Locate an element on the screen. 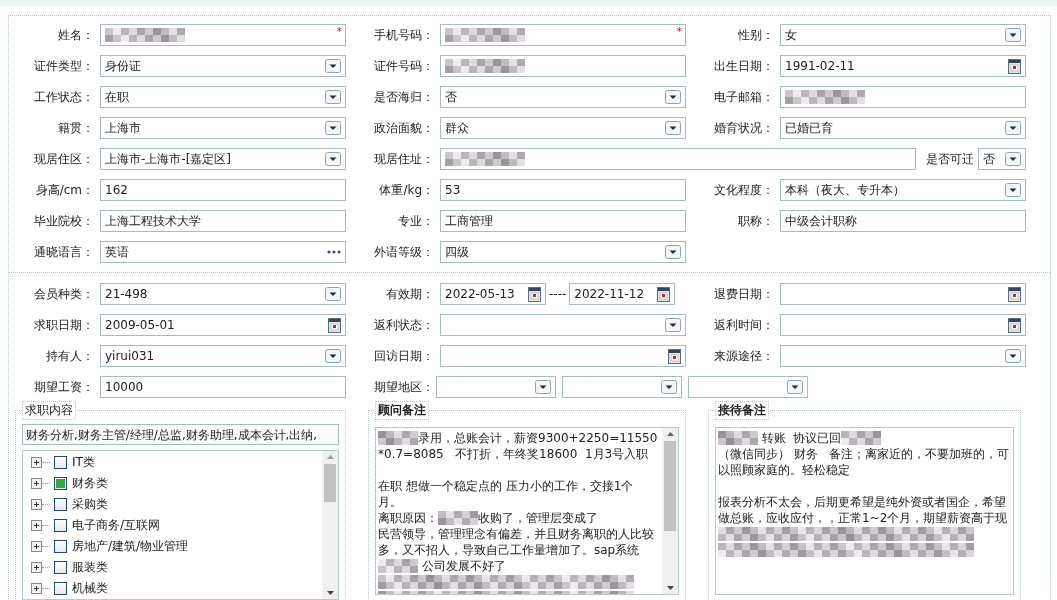 The width and height of the screenshot is (1057, 600). field-label: 返利时间： is located at coordinates (744, 325).